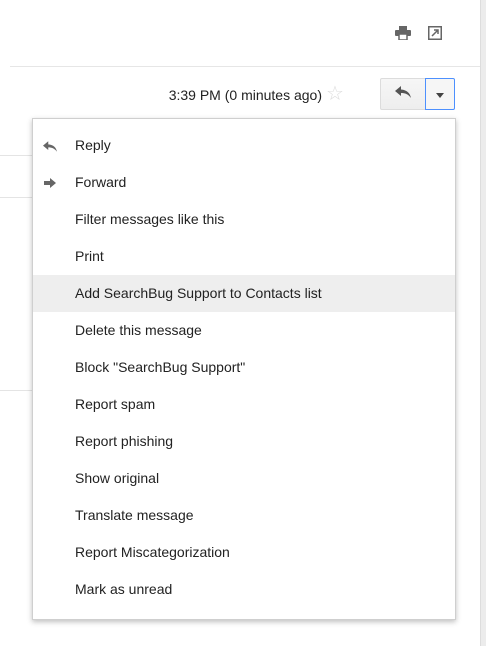 This screenshot has width=486, height=646. I want to click on message-header: 3:39 PM (0 minutes ago) ☆, so click(240, 96).